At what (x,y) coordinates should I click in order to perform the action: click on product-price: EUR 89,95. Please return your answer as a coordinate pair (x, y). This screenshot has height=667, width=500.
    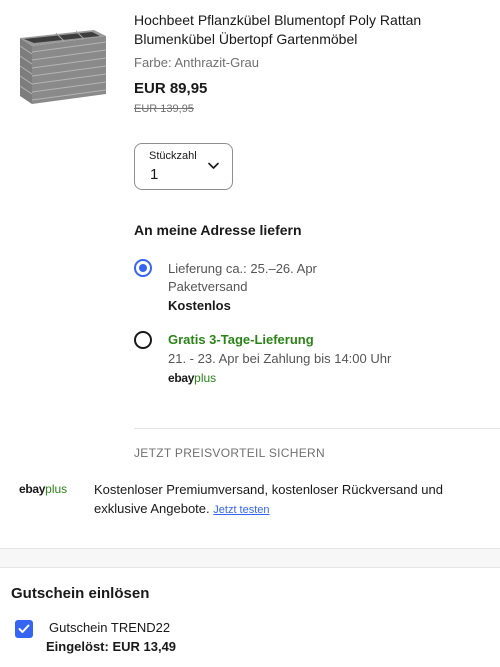
    Looking at the image, I should click on (171, 88).